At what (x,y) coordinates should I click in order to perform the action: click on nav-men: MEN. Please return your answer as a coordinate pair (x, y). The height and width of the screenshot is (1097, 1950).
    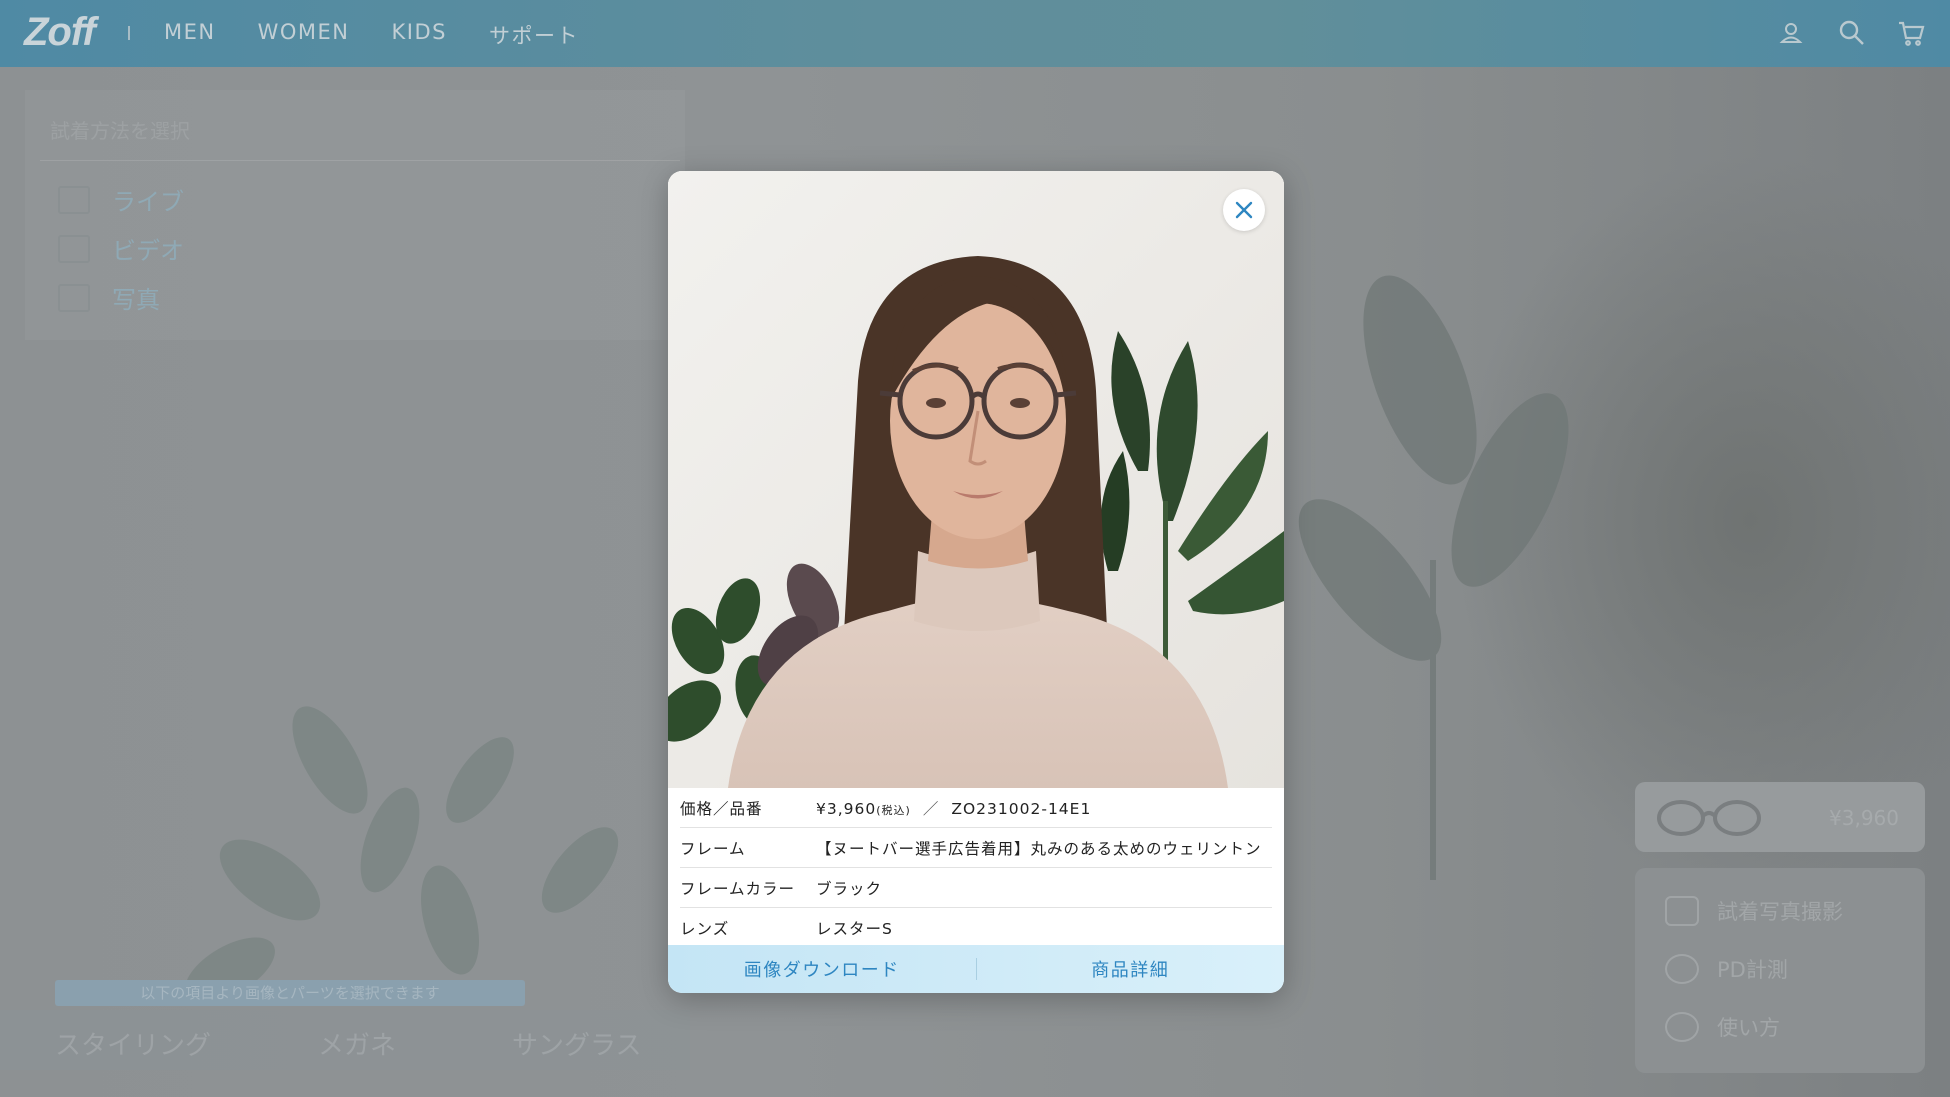
    Looking at the image, I should click on (190, 35).